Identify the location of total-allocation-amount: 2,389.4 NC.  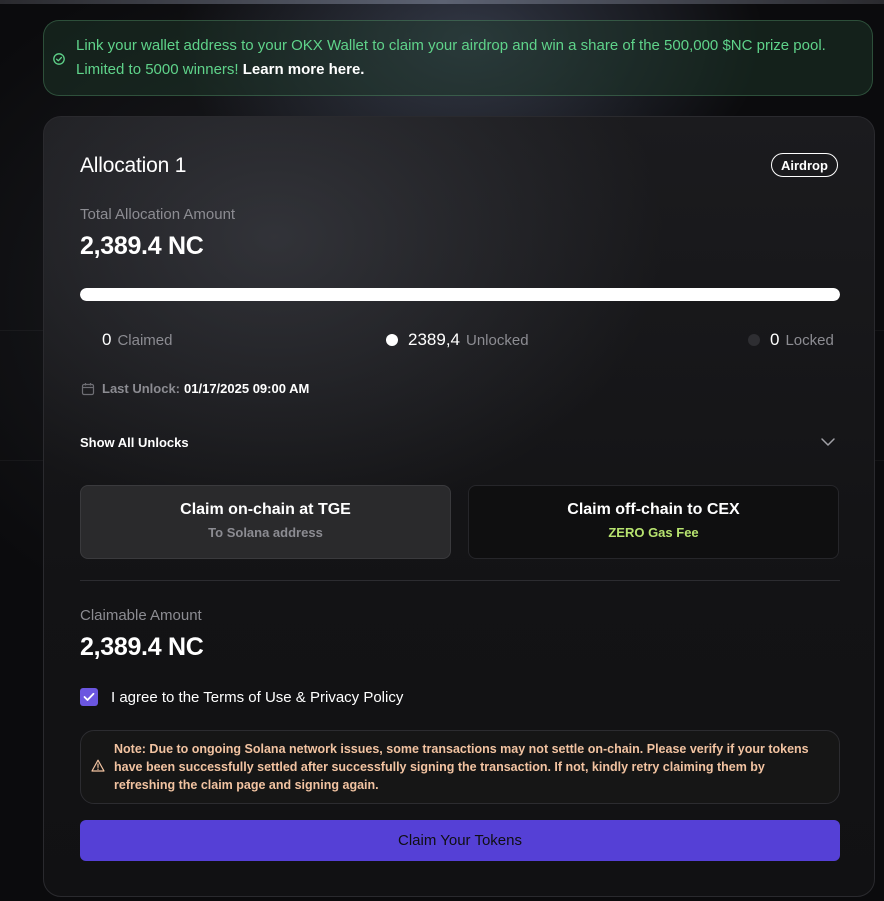
(142, 246).